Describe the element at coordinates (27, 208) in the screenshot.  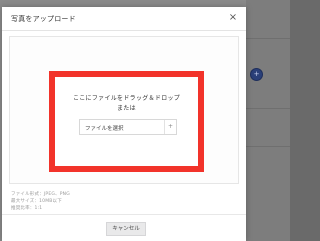
I see `aspect-ratio-info: 推奨比率：1:1` at that location.